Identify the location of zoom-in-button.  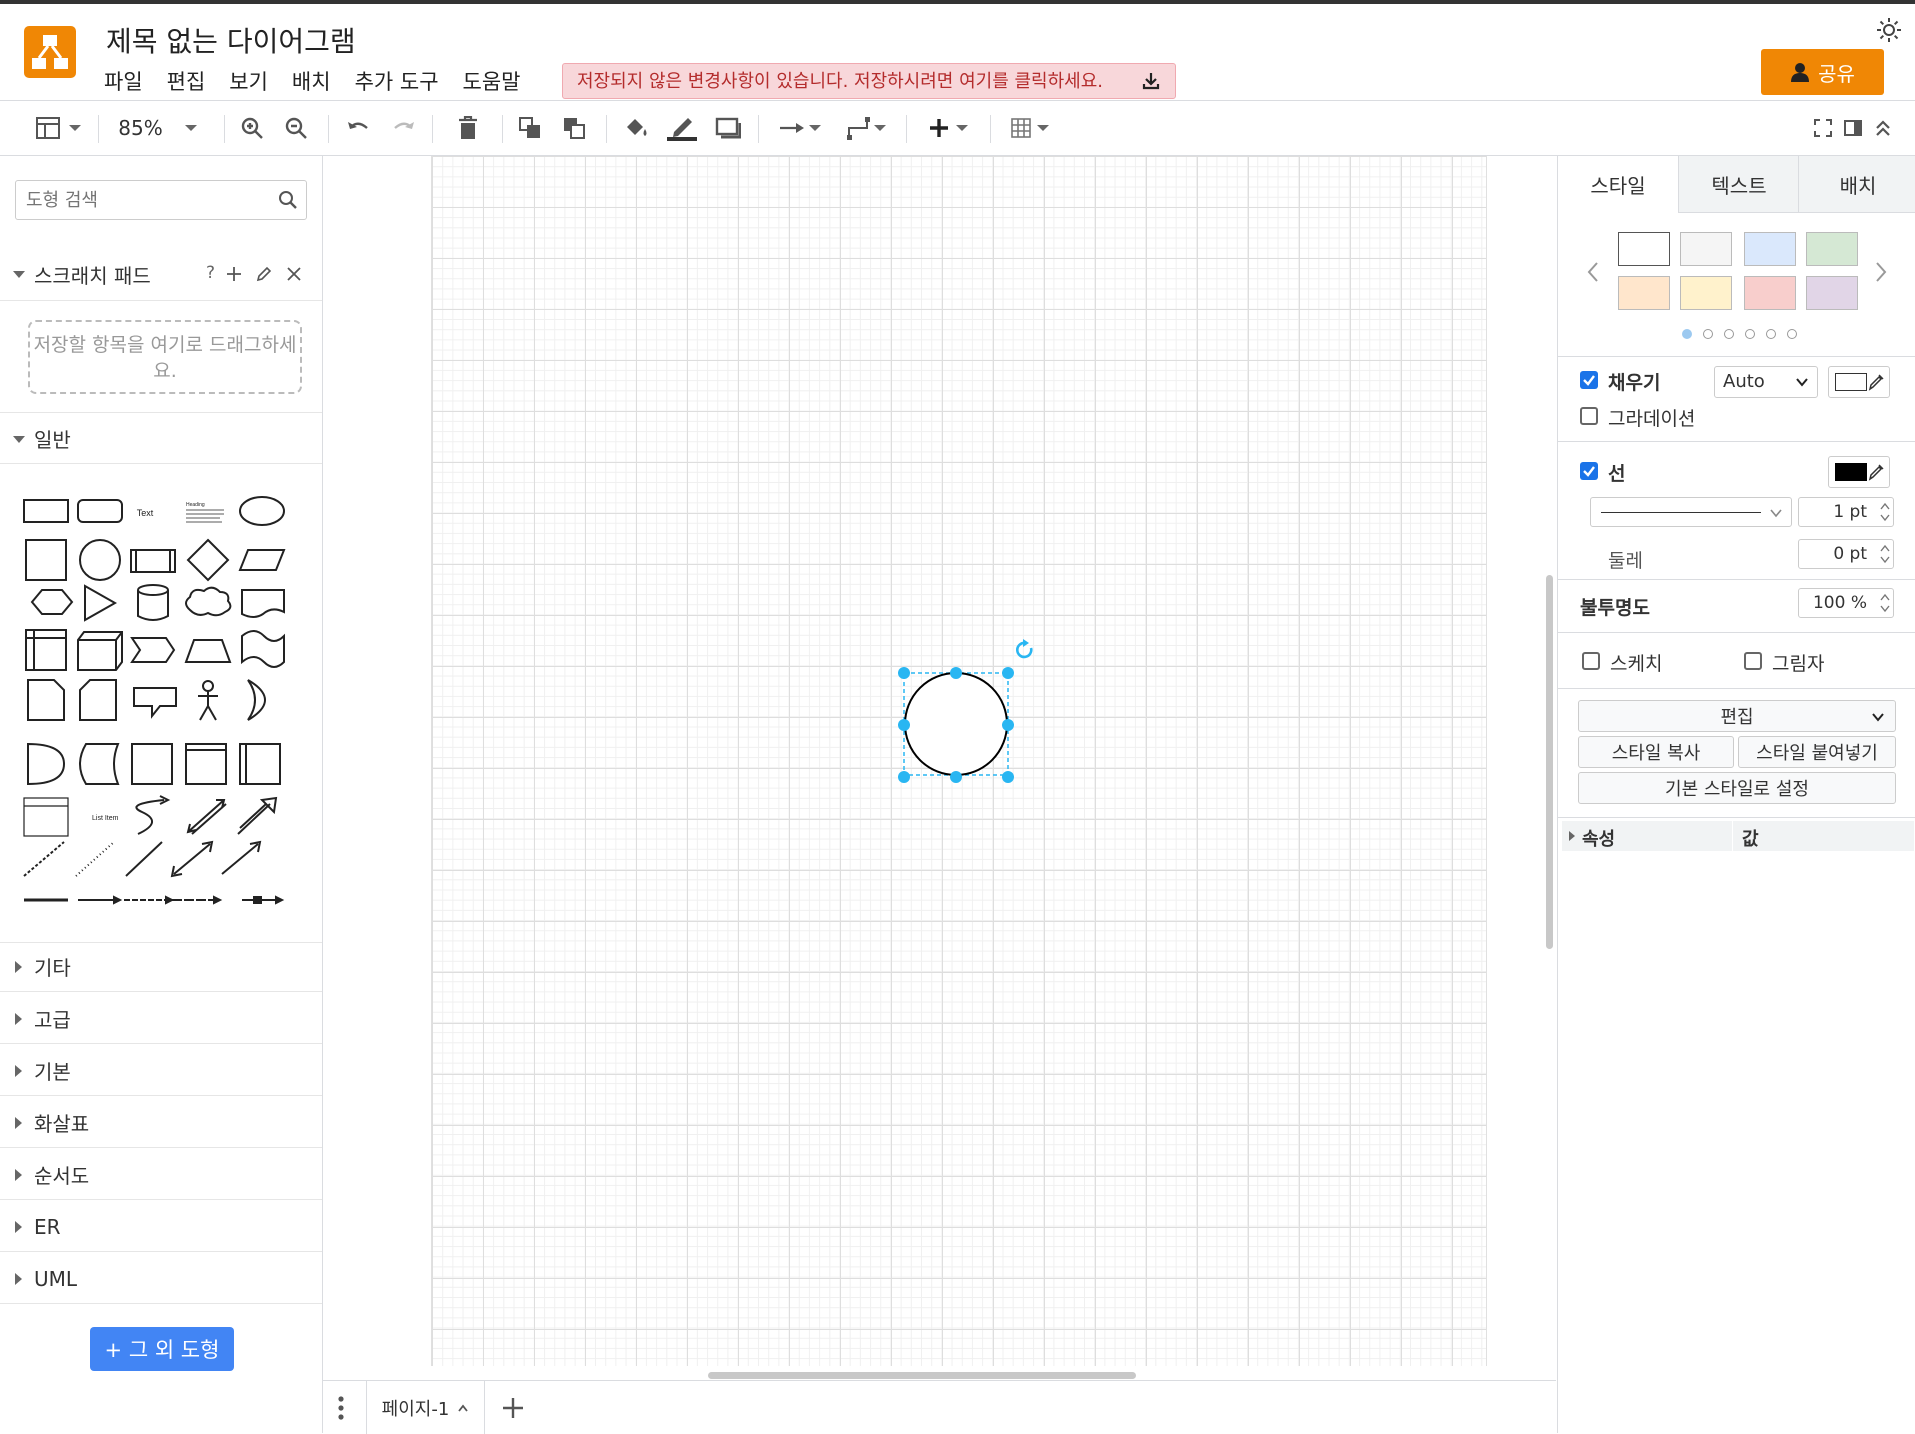
(252, 128).